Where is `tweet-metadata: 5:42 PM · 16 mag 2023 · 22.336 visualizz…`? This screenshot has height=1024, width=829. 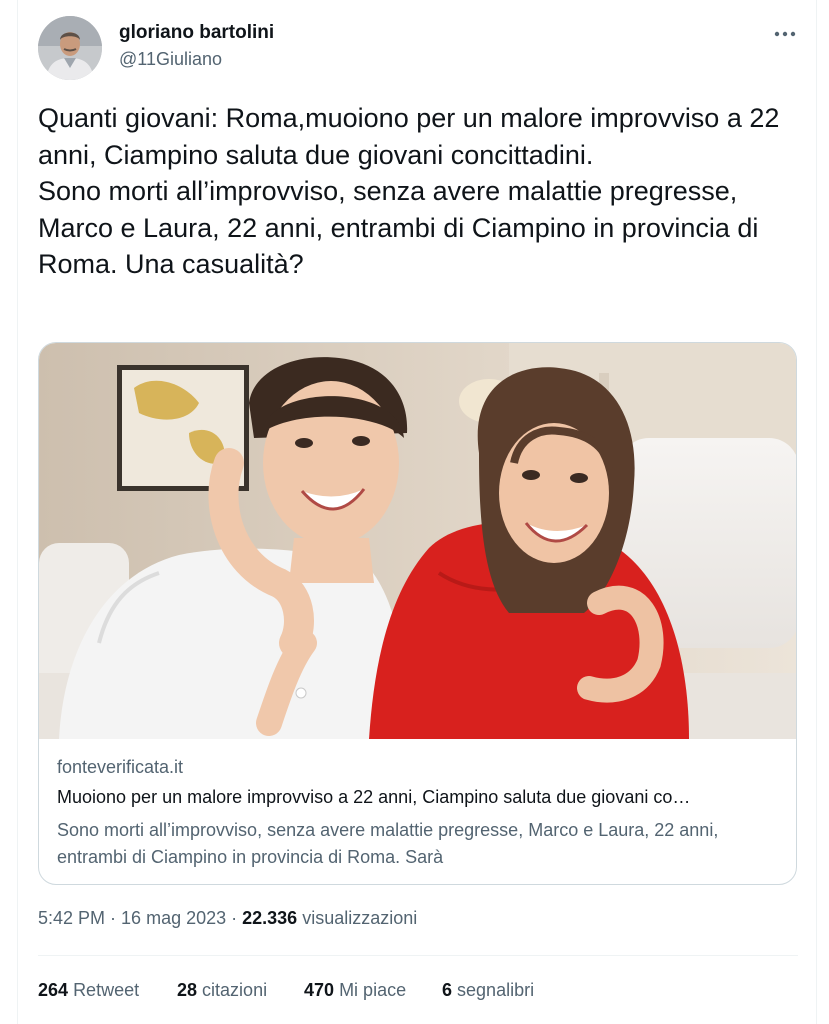 tweet-metadata: 5:42 PM · 16 mag 2023 · 22.336 visualizz… is located at coordinates (227, 918).